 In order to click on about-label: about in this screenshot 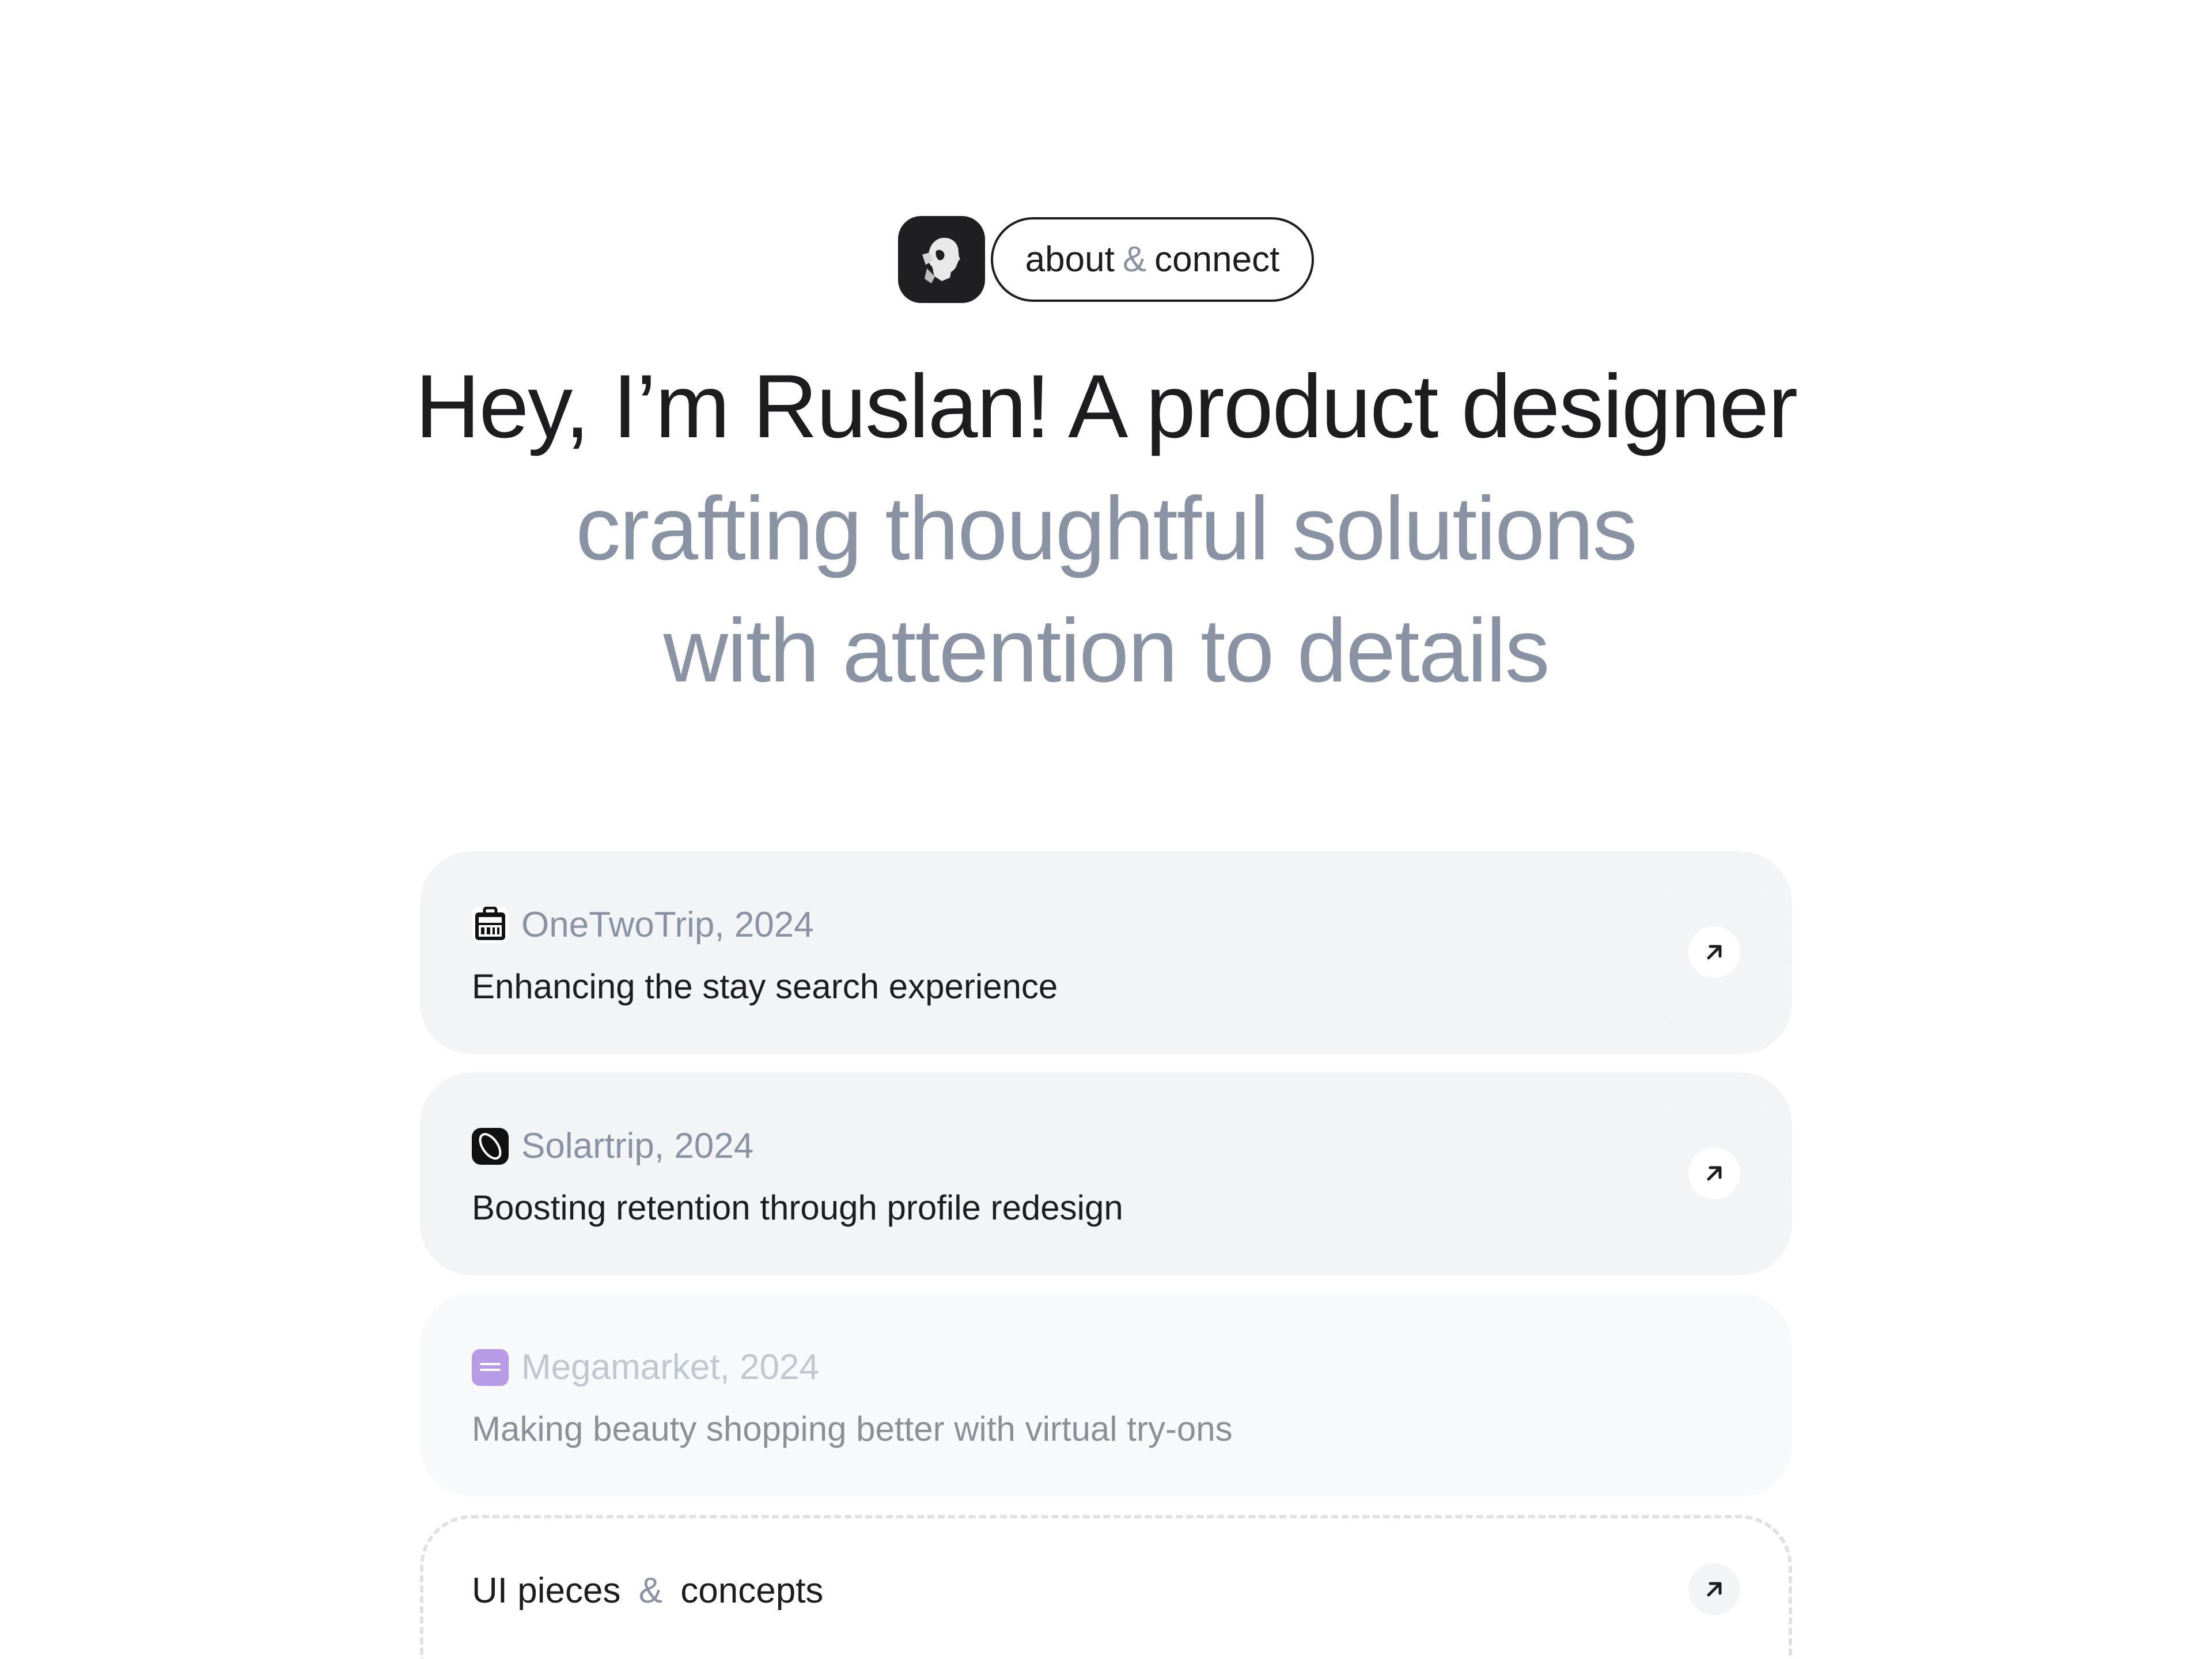, I will do `click(1070, 259)`.